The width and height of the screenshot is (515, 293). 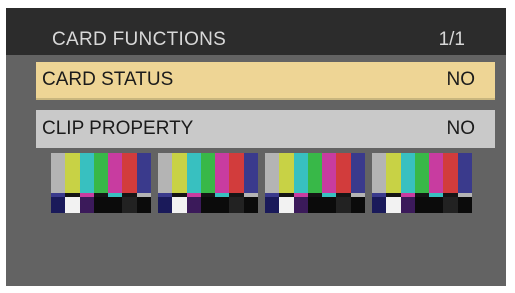 I want to click on menu-item-label: CLIP PROPERTY, so click(x=118, y=128).